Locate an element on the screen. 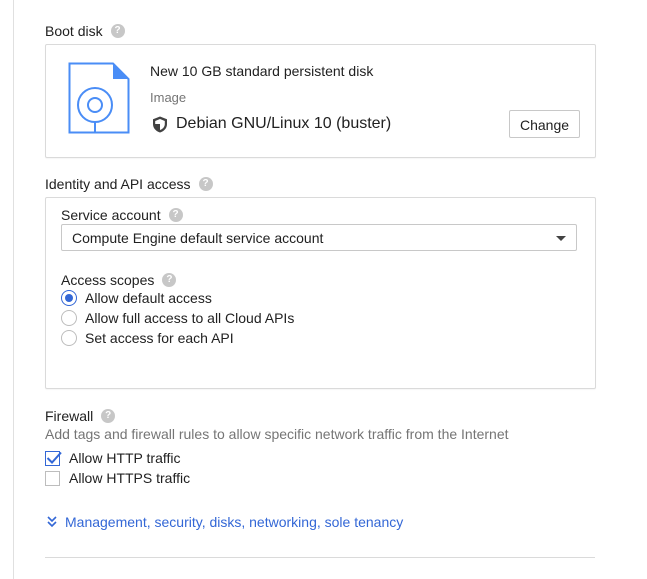 Image resolution: width=647 pixels, height=579 pixels. radio-allow-full-access: Allow full access to all Cloud APIs is located at coordinates (177, 318).